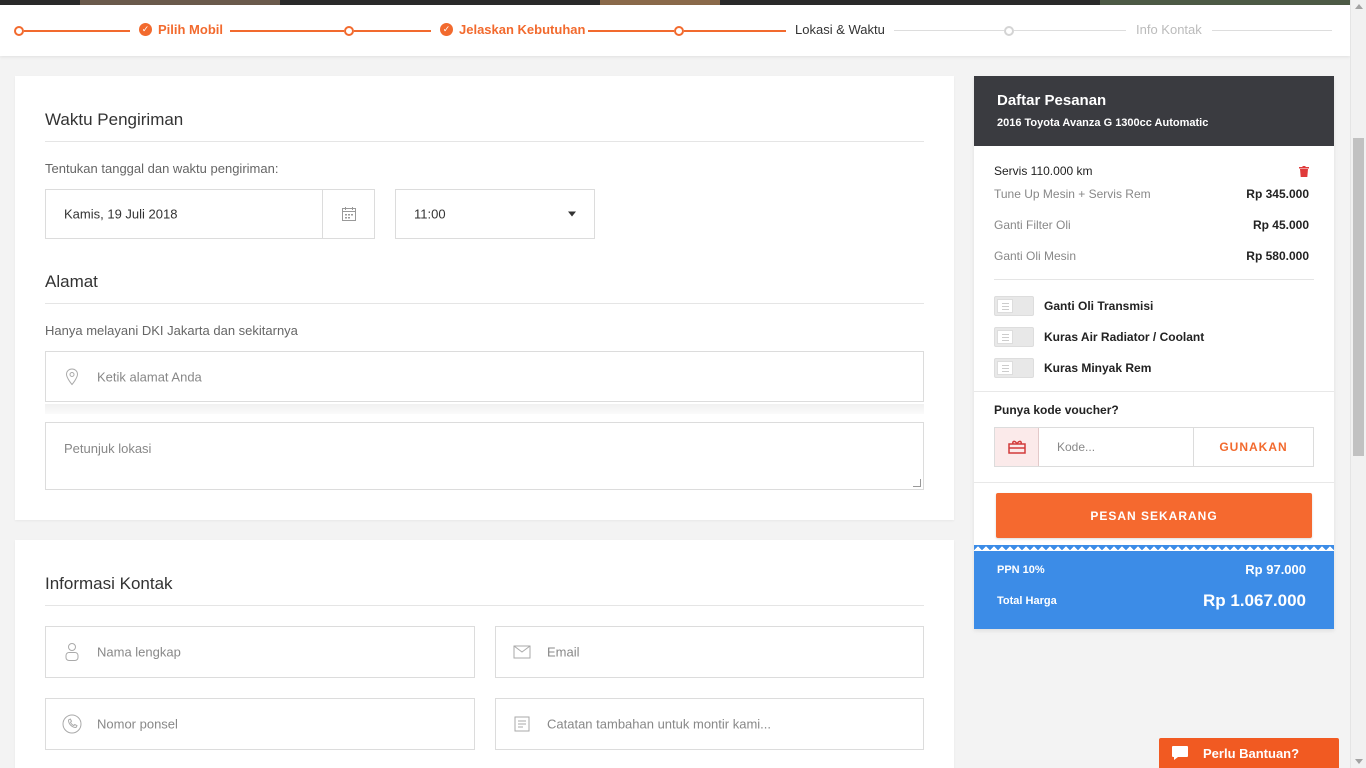 The image size is (1366, 768). What do you see at coordinates (572, 214) in the screenshot?
I see `chevron-down-icon` at bounding box center [572, 214].